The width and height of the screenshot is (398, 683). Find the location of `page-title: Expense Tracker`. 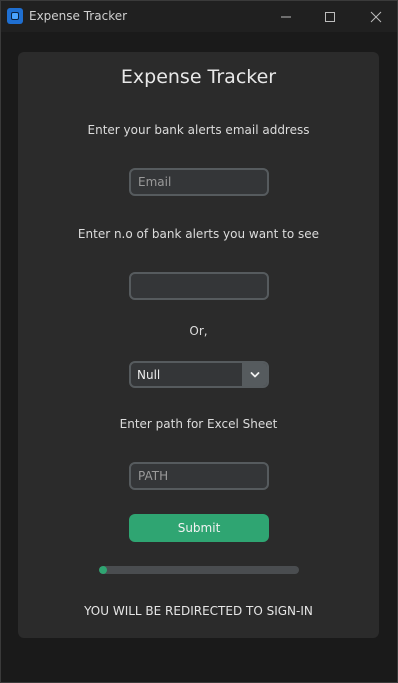

page-title: Expense Tracker is located at coordinates (198, 77).